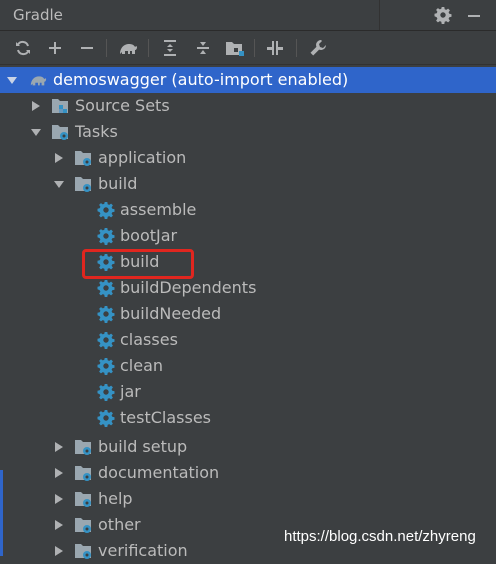  I want to click on panel-left-edge, so click(1, 513).